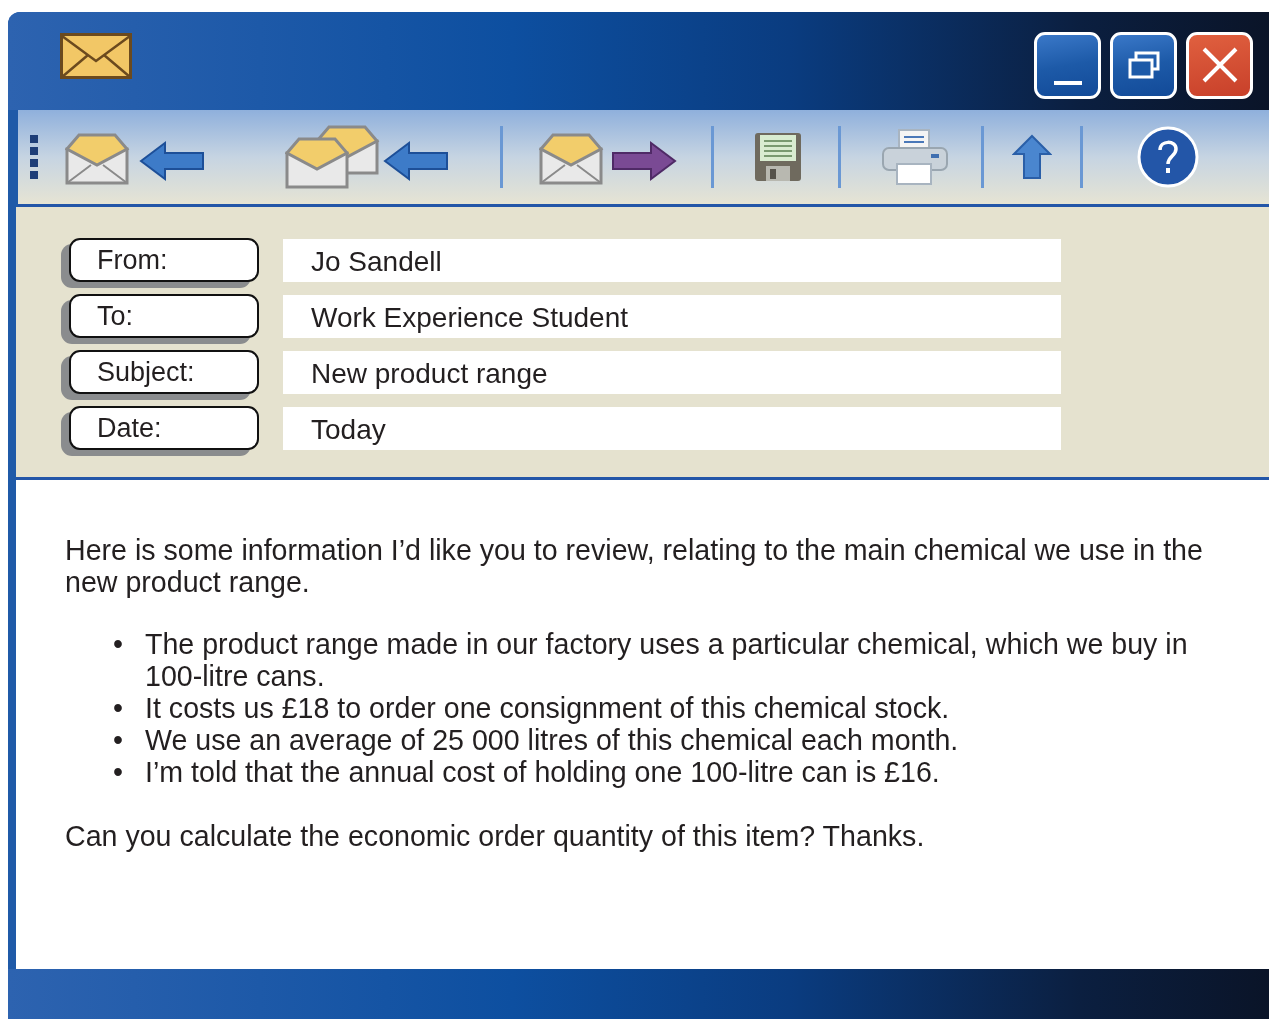 Image resolution: width=1269 pixels, height=1019 pixels. I want to click on field-value: New product range, so click(672, 372).